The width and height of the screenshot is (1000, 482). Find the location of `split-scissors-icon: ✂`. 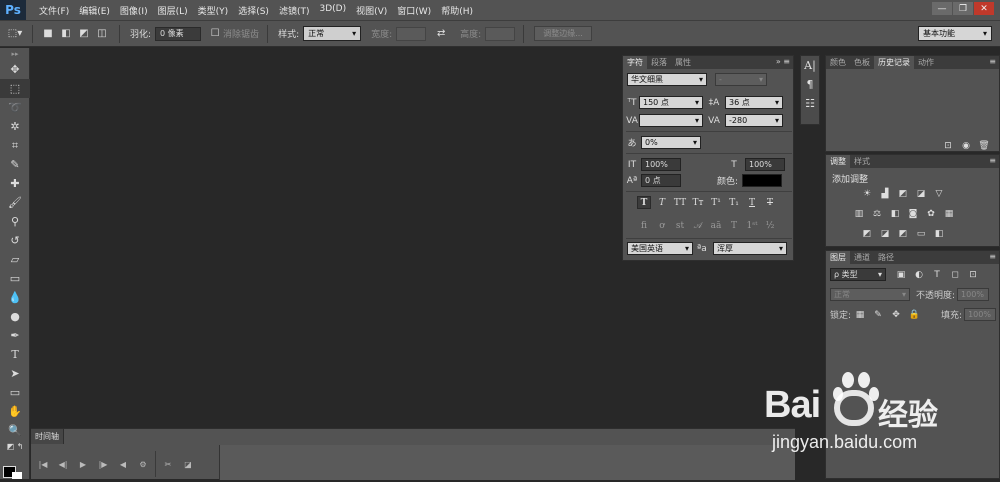

split-scissors-icon: ✂ is located at coordinates (168, 464).